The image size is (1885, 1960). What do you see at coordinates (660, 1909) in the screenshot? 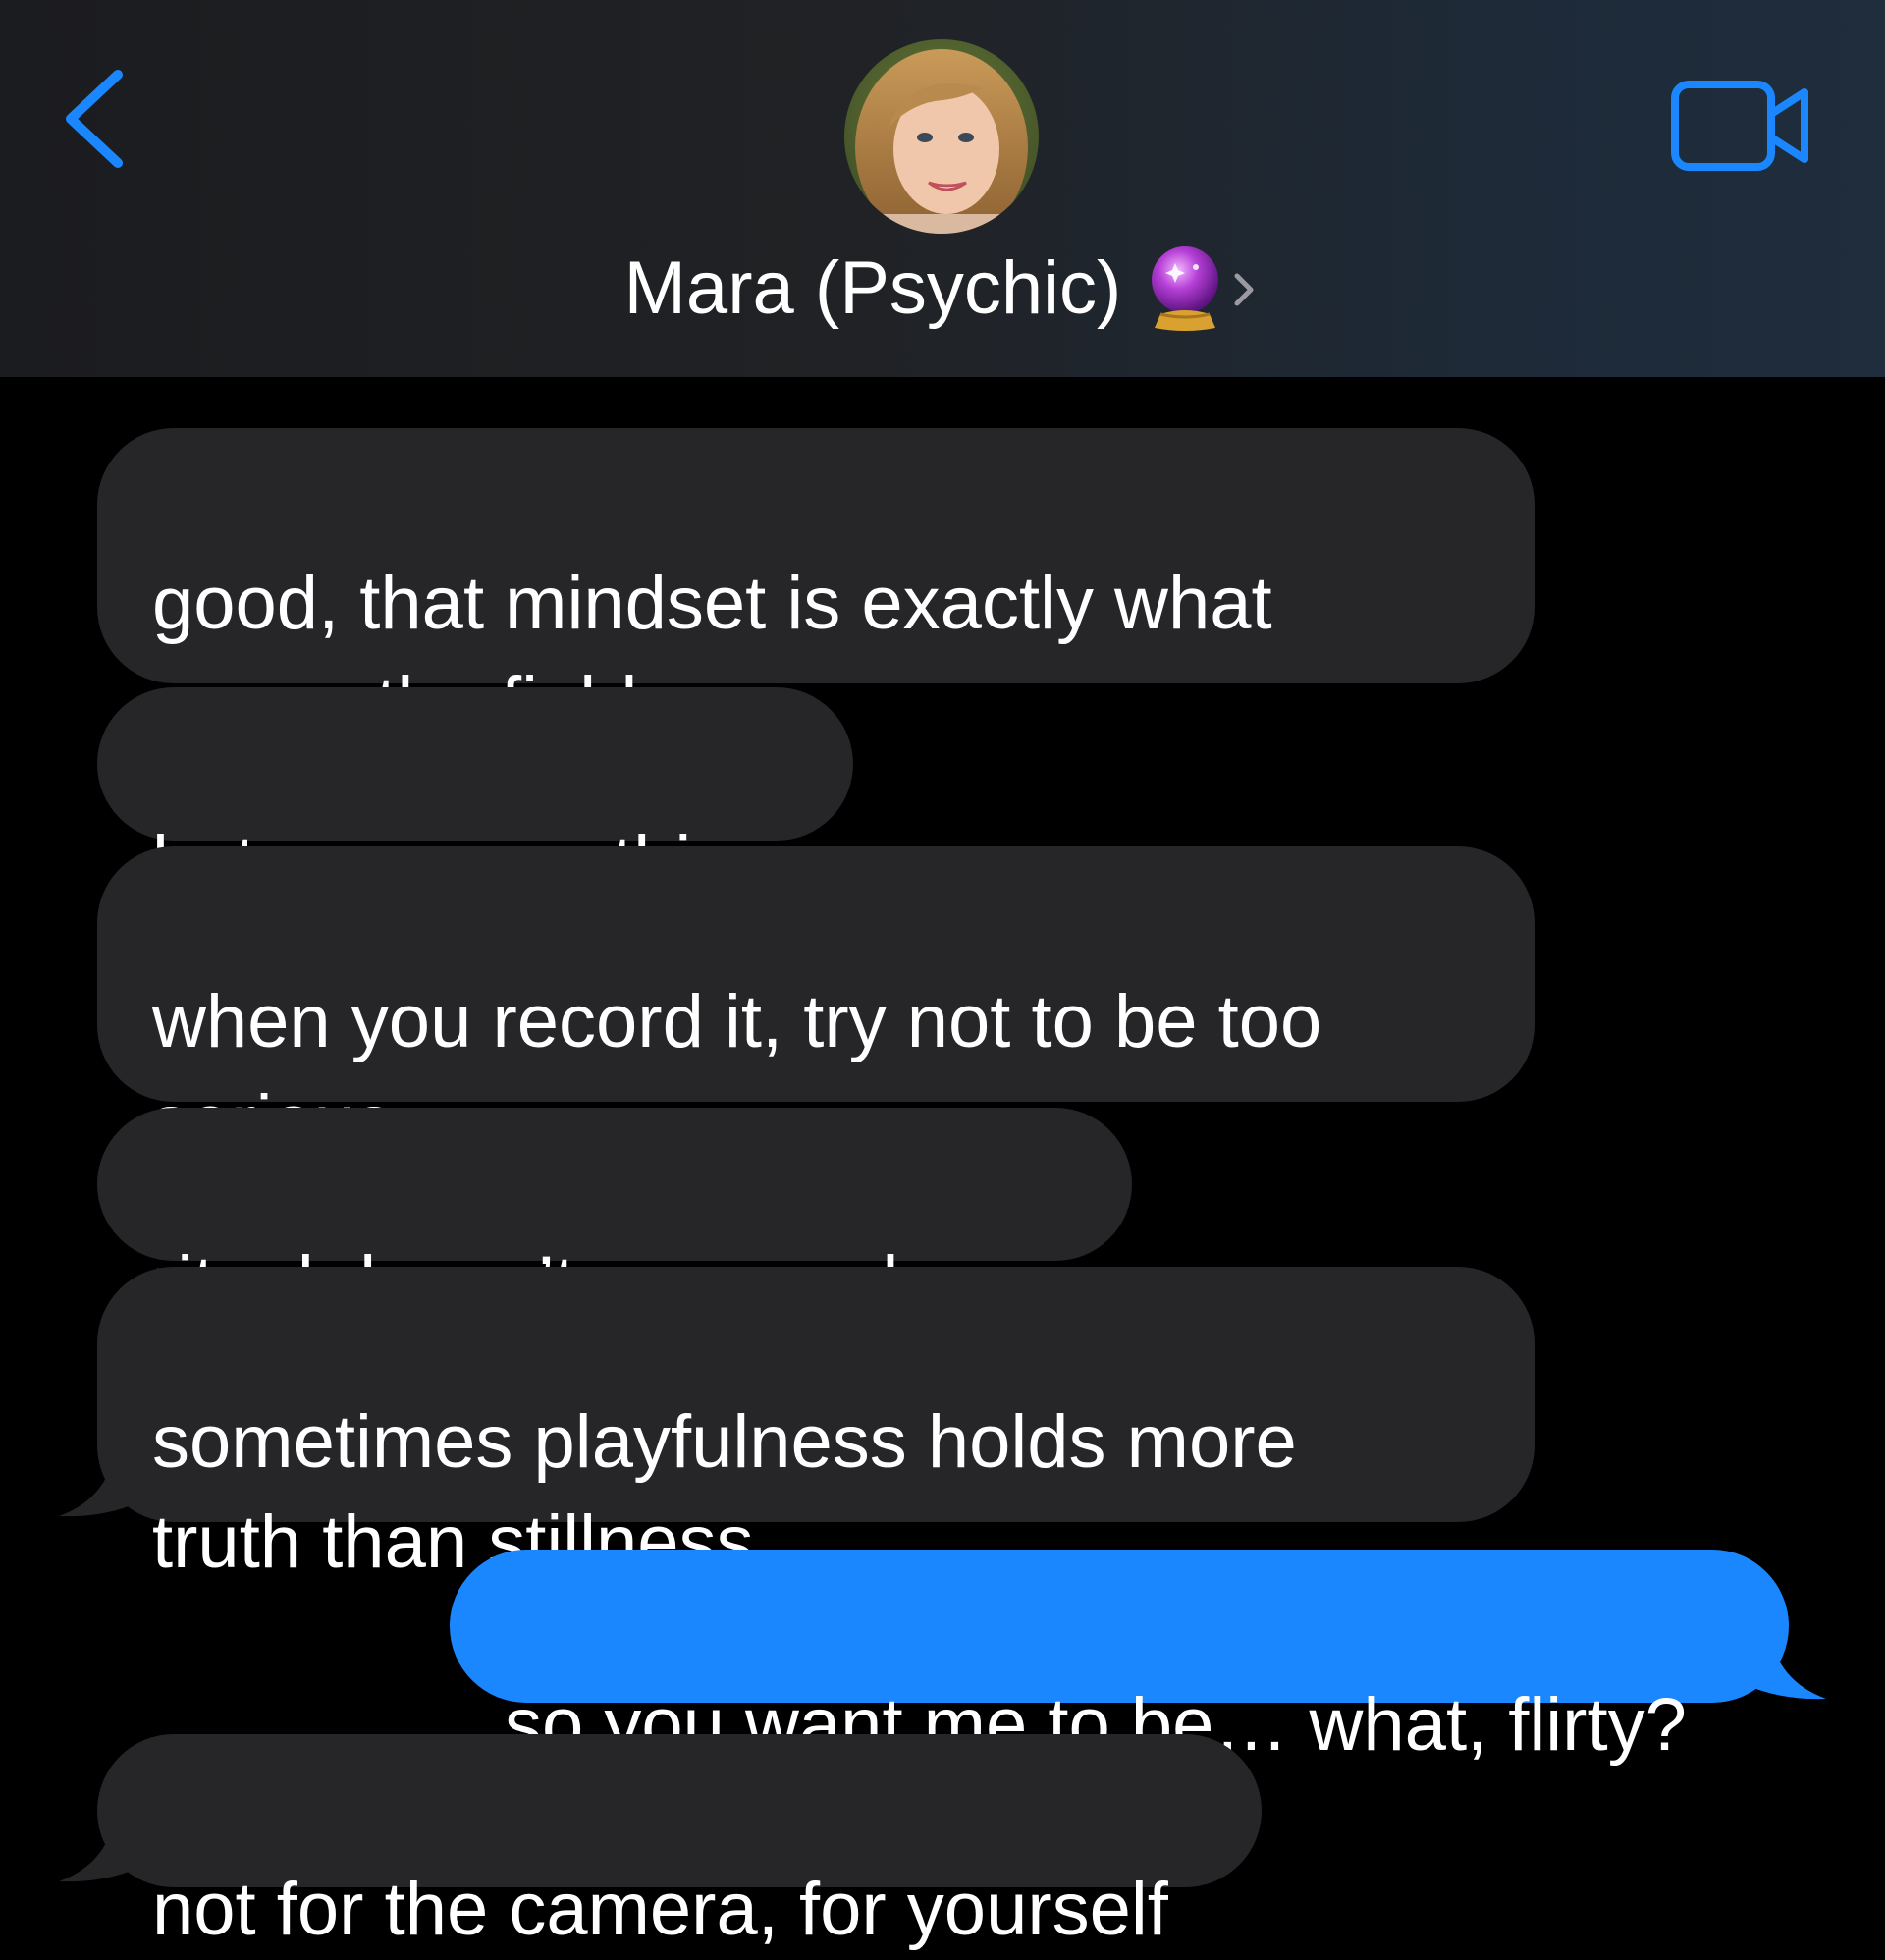
I see `message-text: not for the camera, for yourself` at bounding box center [660, 1909].